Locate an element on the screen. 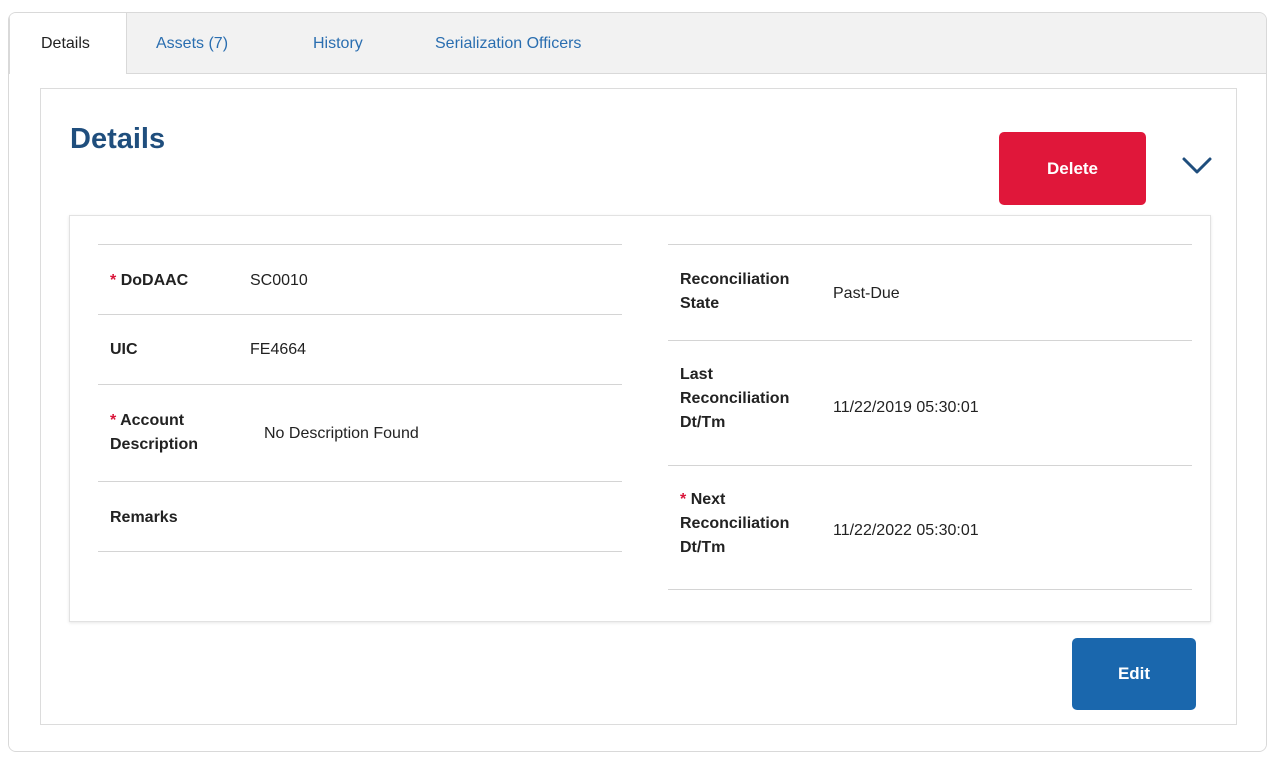  remarks-label: Remarks is located at coordinates (144, 517).